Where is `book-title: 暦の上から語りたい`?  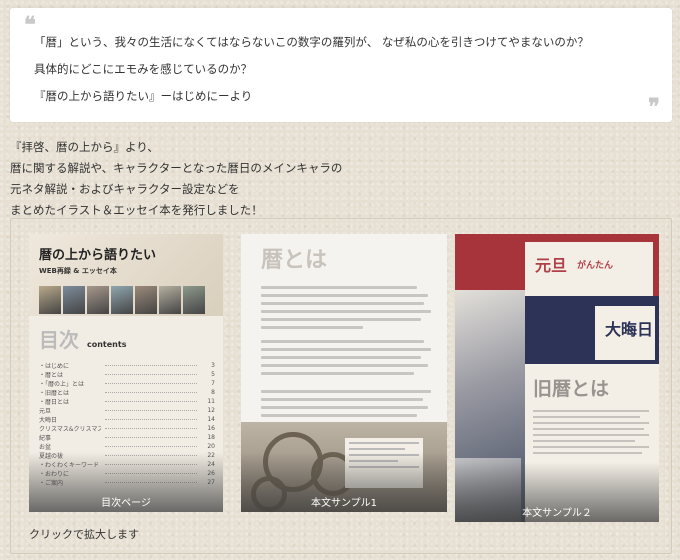
book-title: 暦の上から語りたい is located at coordinates (98, 255).